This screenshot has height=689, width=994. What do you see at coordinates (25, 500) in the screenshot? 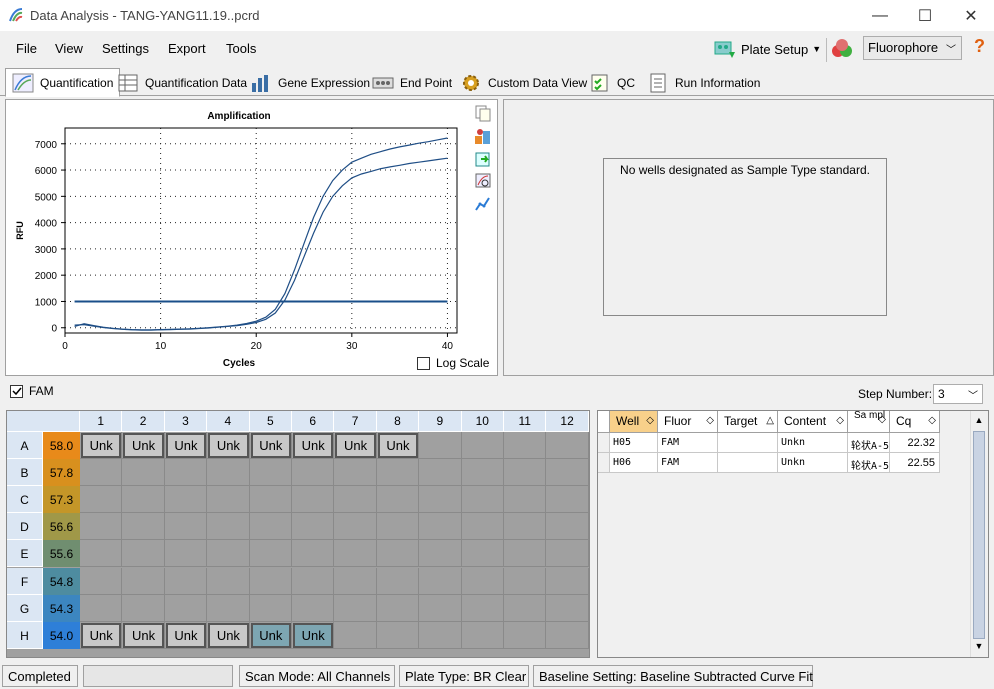
I see `row-header-C: C` at bounding box center [25, 500].